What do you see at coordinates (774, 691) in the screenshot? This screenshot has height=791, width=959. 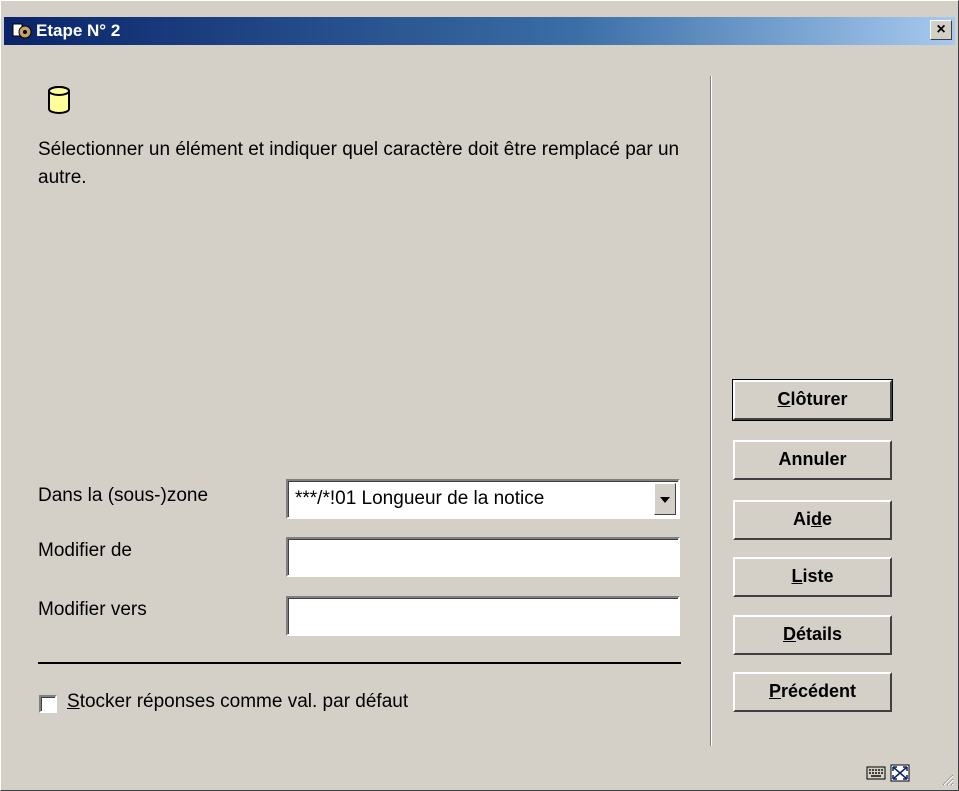 I see `previous-label-mnemonic: P` at bounding box center [774, 691].